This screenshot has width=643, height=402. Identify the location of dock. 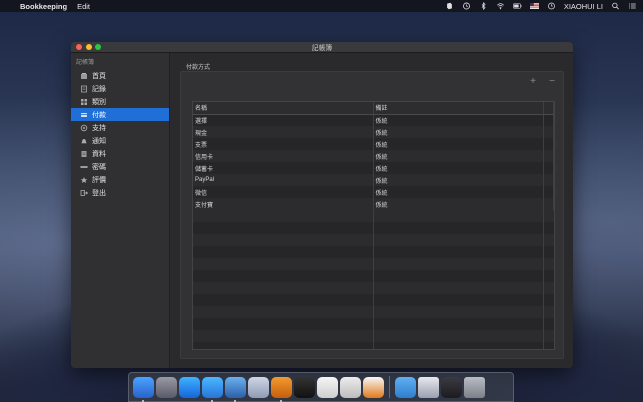
(321, 387).